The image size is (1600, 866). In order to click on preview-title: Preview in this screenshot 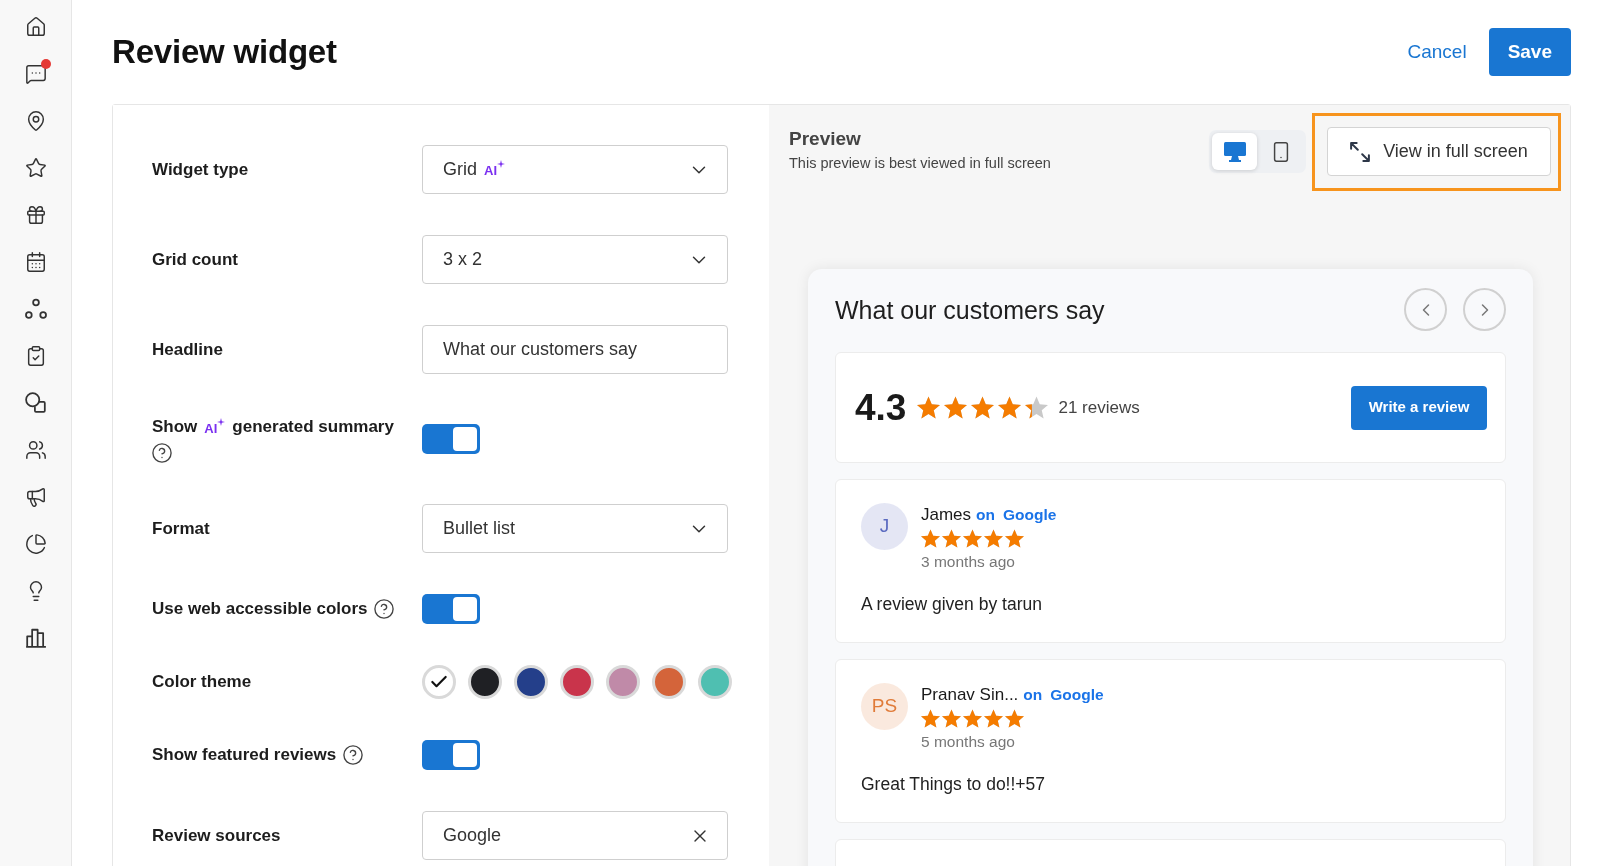, I will do `click(825, 139)`.